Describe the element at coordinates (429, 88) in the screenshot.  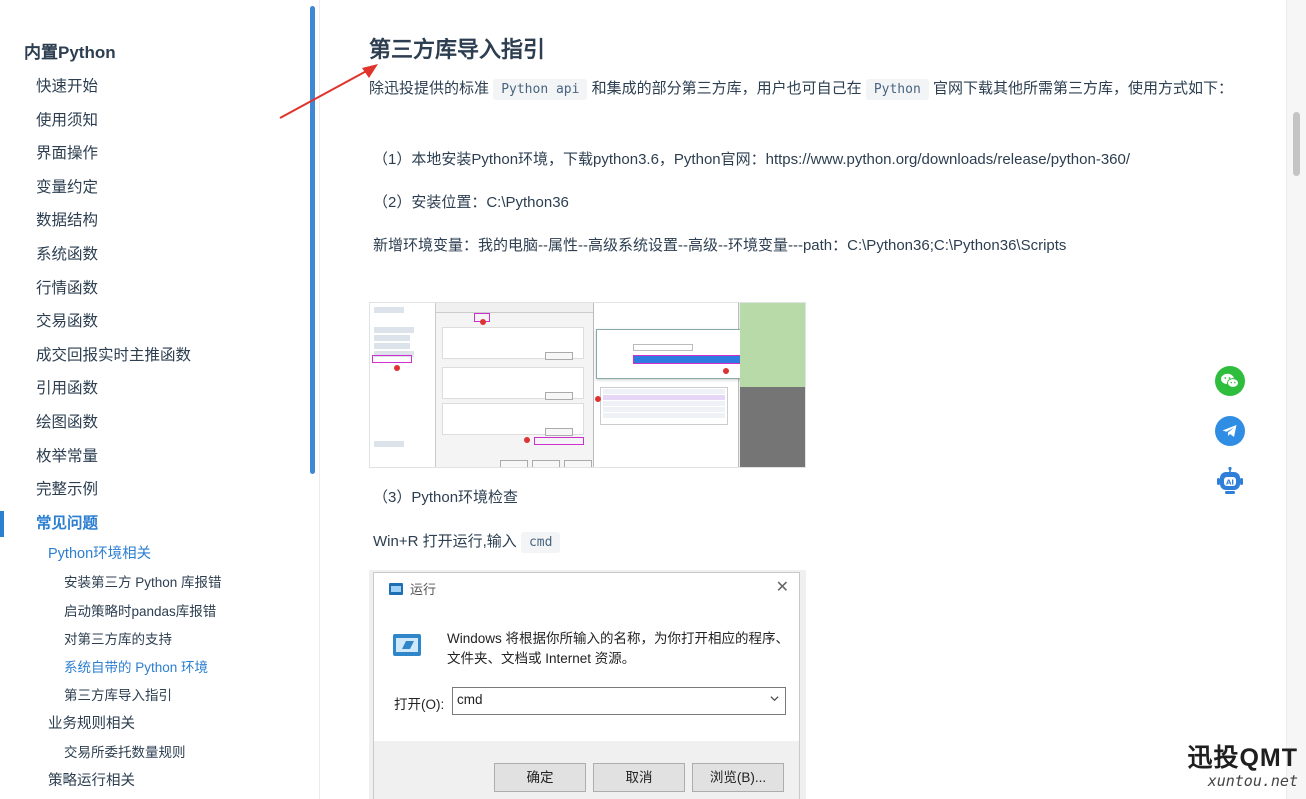
I see `intro-text-before: 除迅投提供的标准` at that location.